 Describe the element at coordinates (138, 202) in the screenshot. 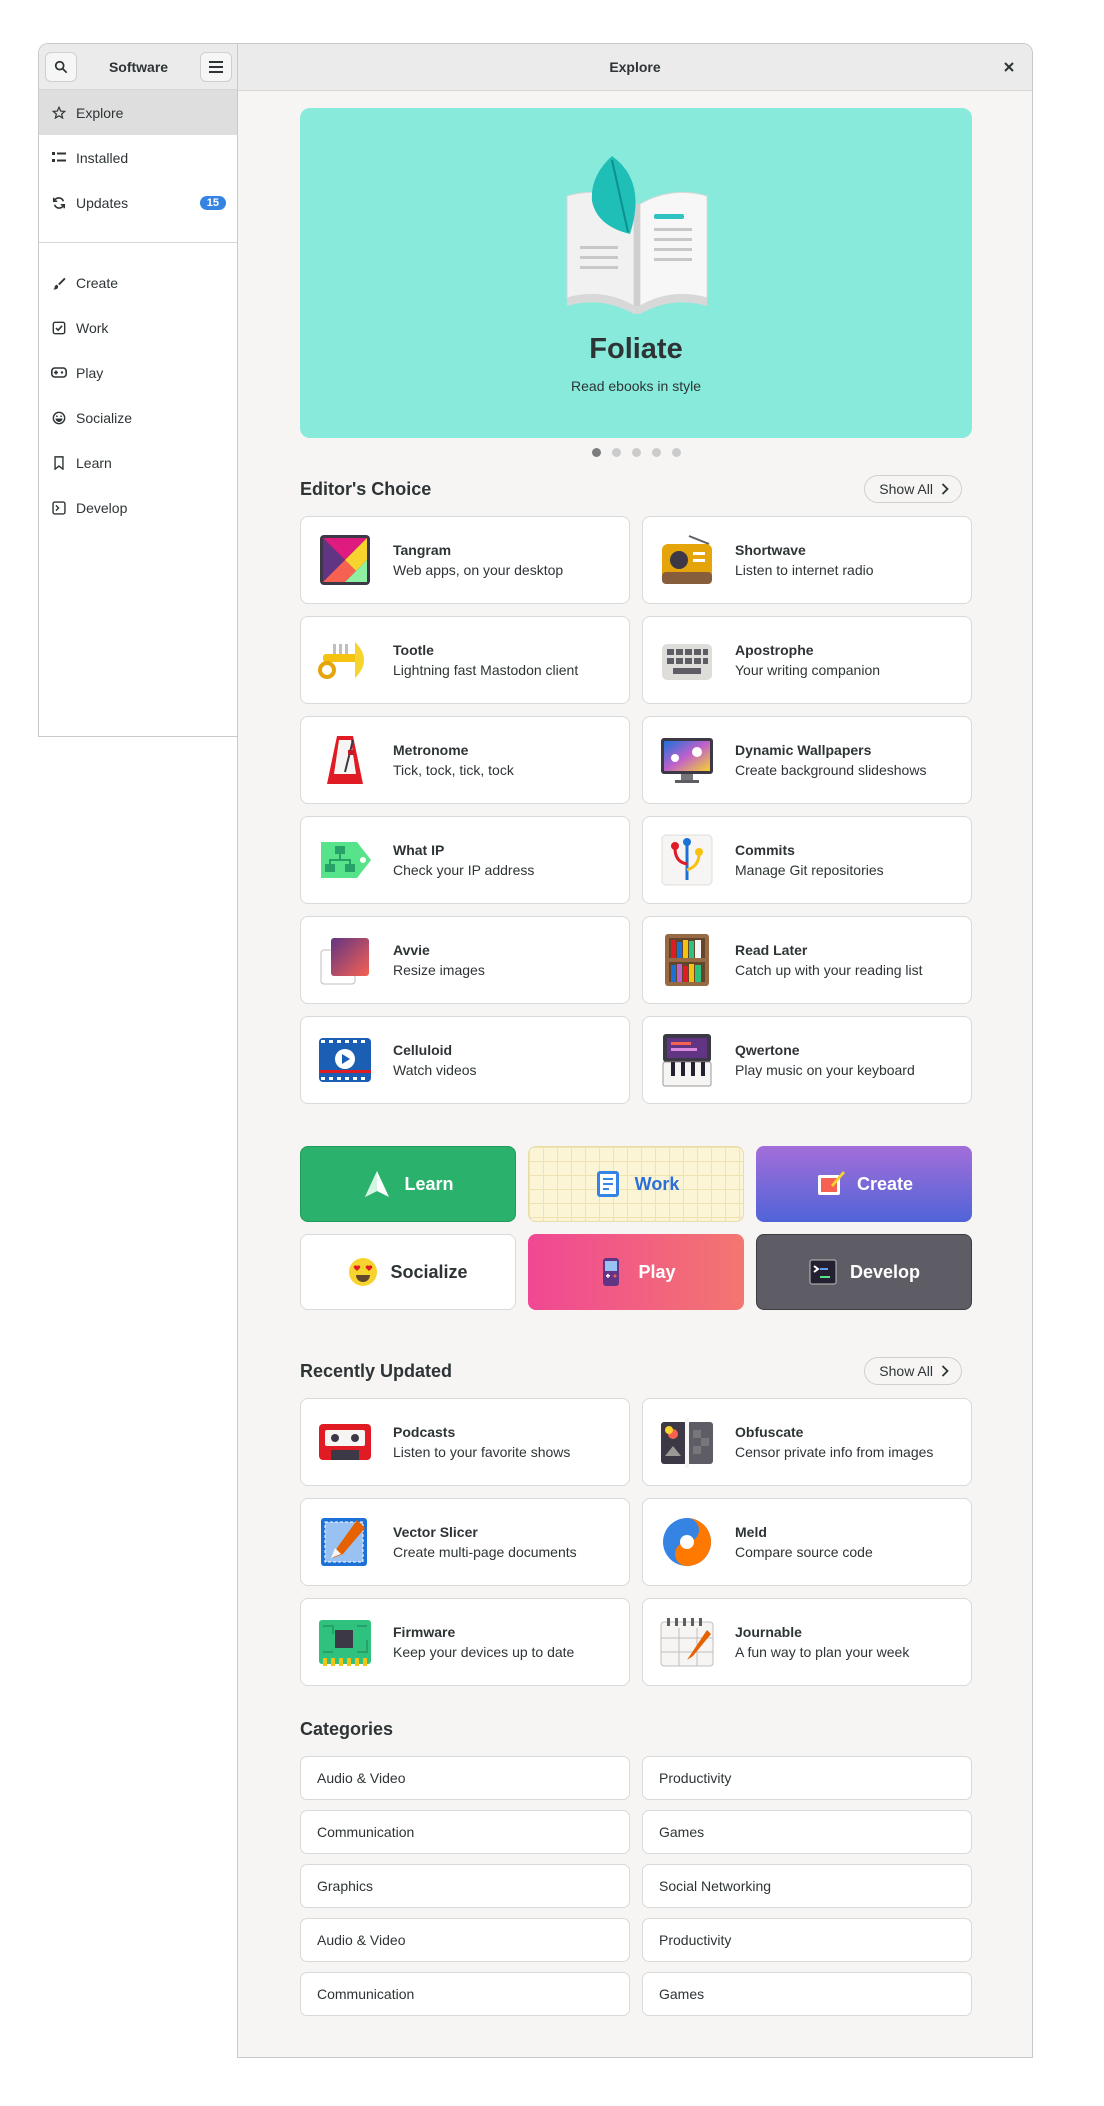

I see `sidebar-item-updates: Updates 15` at that location.